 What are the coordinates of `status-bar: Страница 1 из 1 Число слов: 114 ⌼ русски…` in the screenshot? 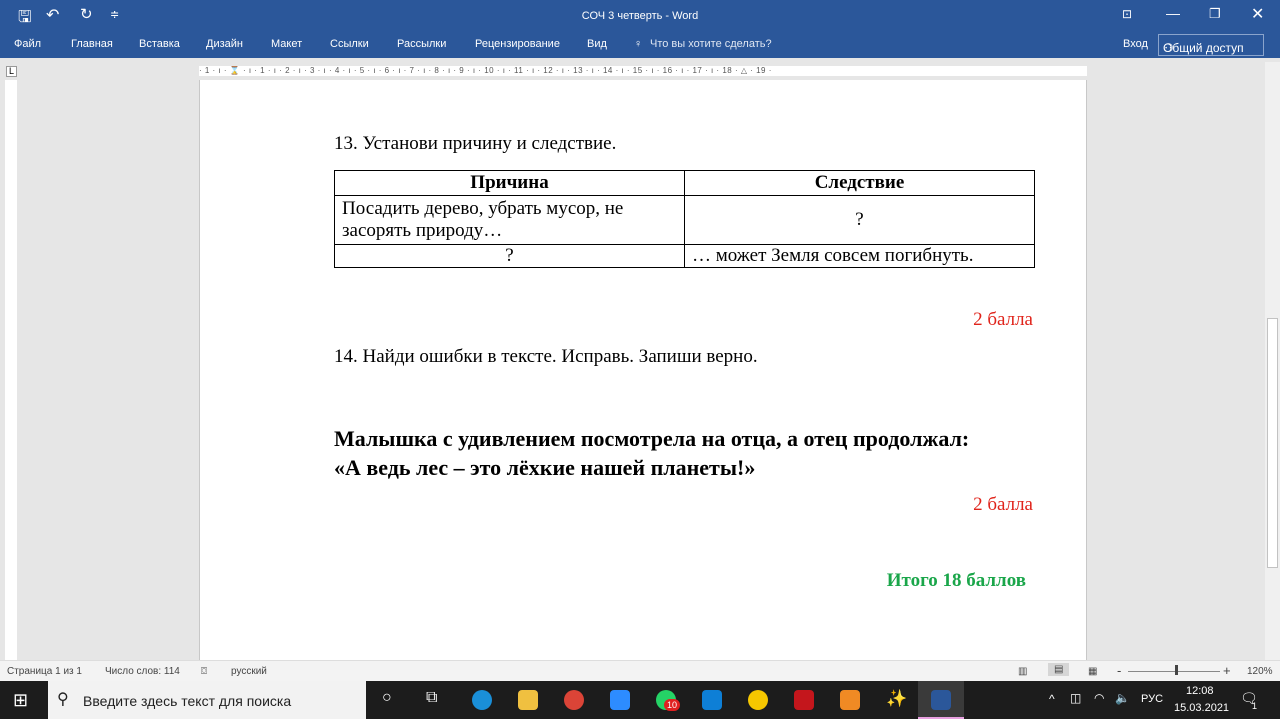 It's located at (640, 670).